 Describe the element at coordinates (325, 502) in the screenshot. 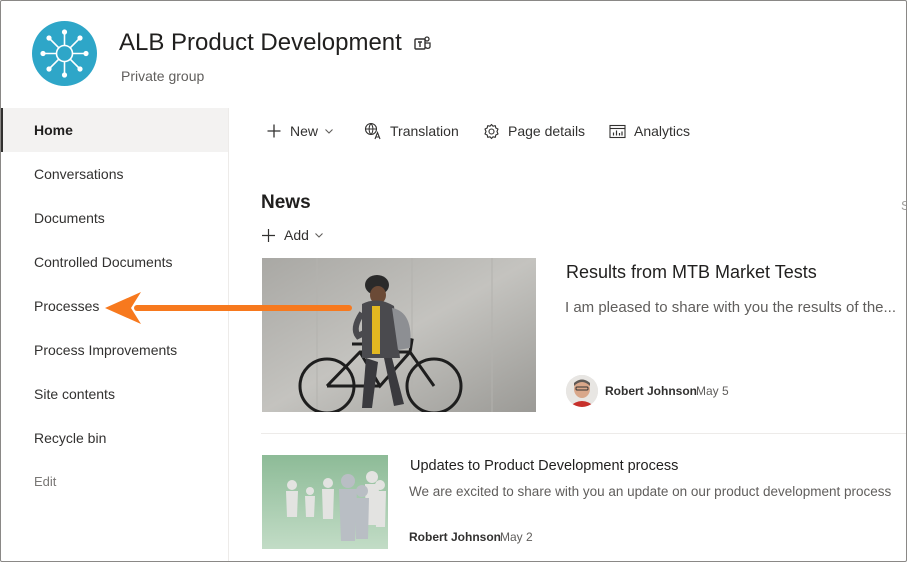

I see `news-thumbnail-figures` at that location.